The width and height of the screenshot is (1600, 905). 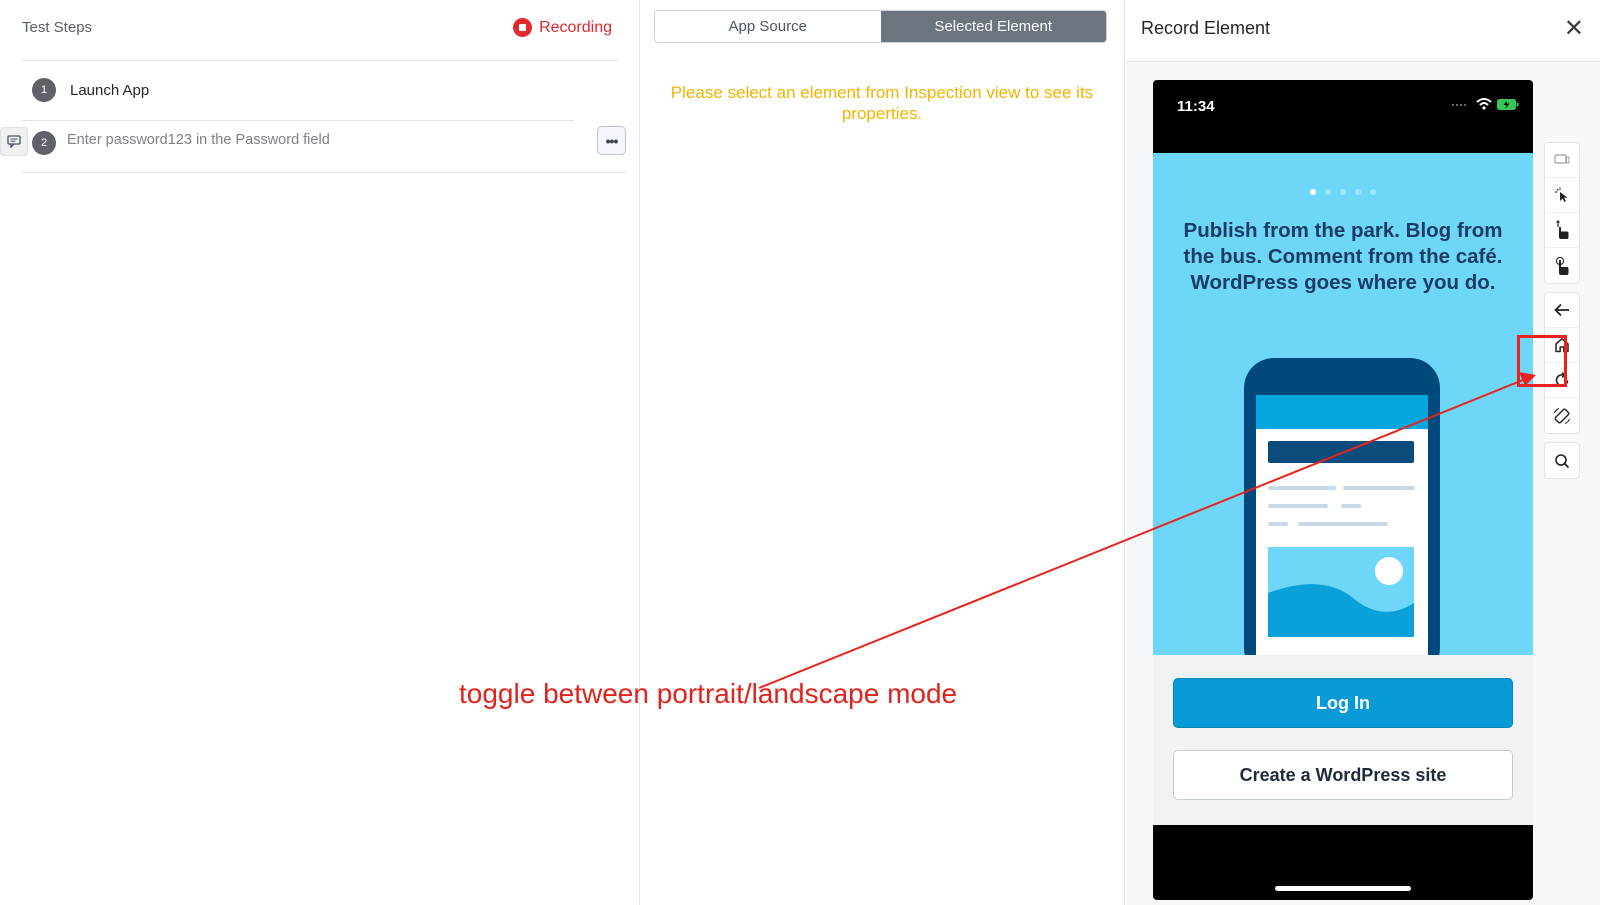 I want to click on rotate-highlight-box, so click(x=1542, y=361).